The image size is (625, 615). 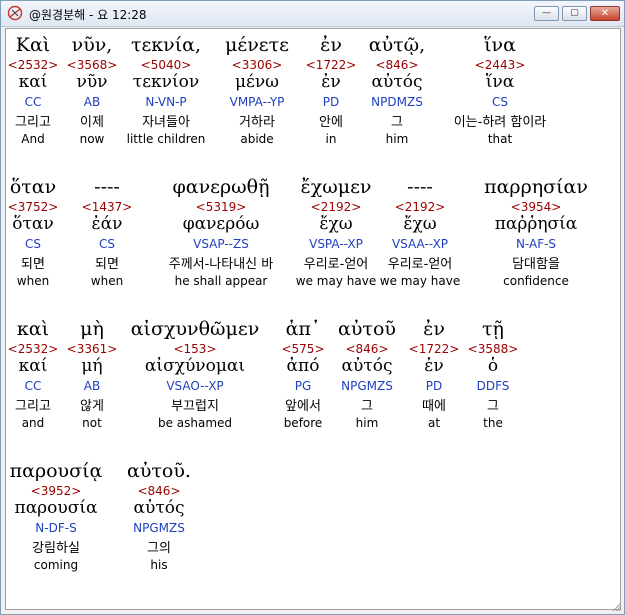 What do you see at coordinates (493, 329) in the screenshot?
I see `greek-word: τῇ` at bounding box center [493, 329].